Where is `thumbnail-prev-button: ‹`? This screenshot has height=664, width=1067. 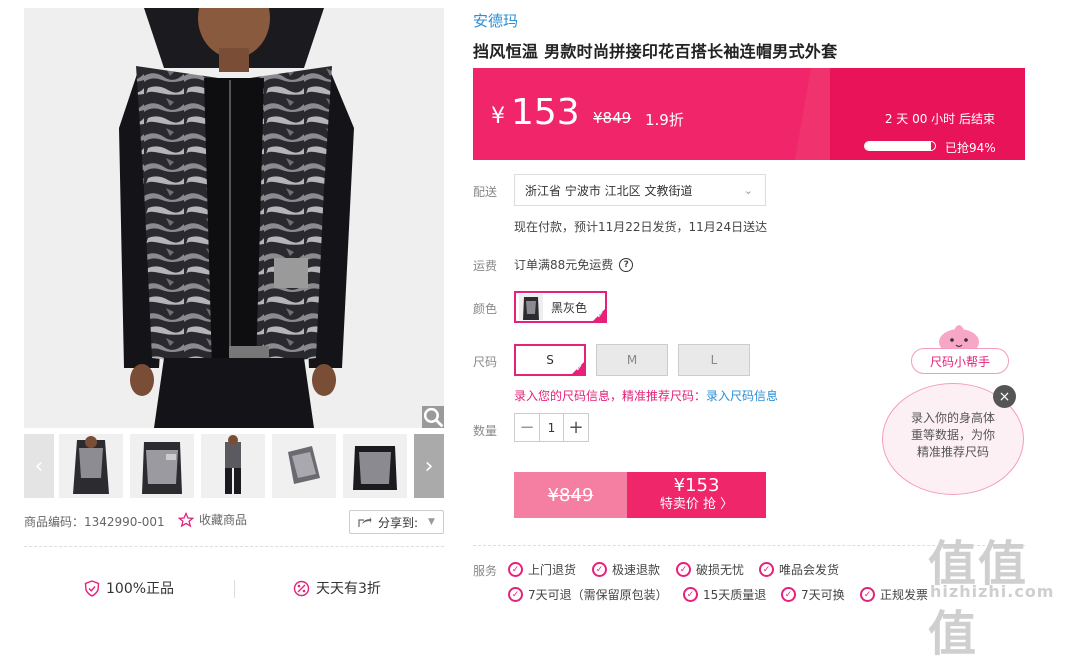
thumbnail-prev-button: ‹ is located at coordinates (39, 466).